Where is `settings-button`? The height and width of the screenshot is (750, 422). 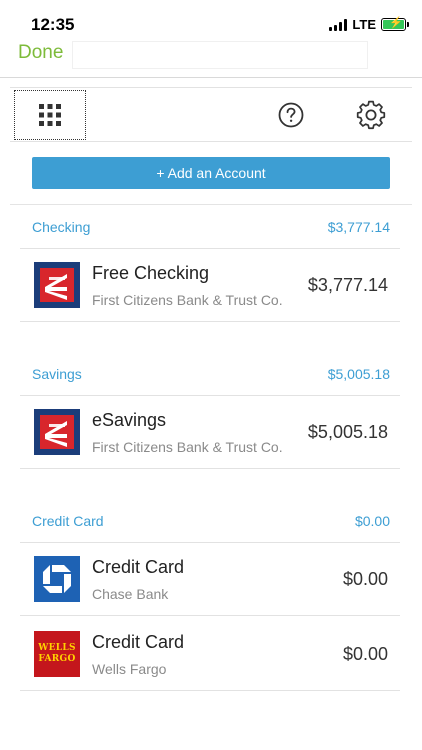 settings-button is located at coordinates (371, 115).